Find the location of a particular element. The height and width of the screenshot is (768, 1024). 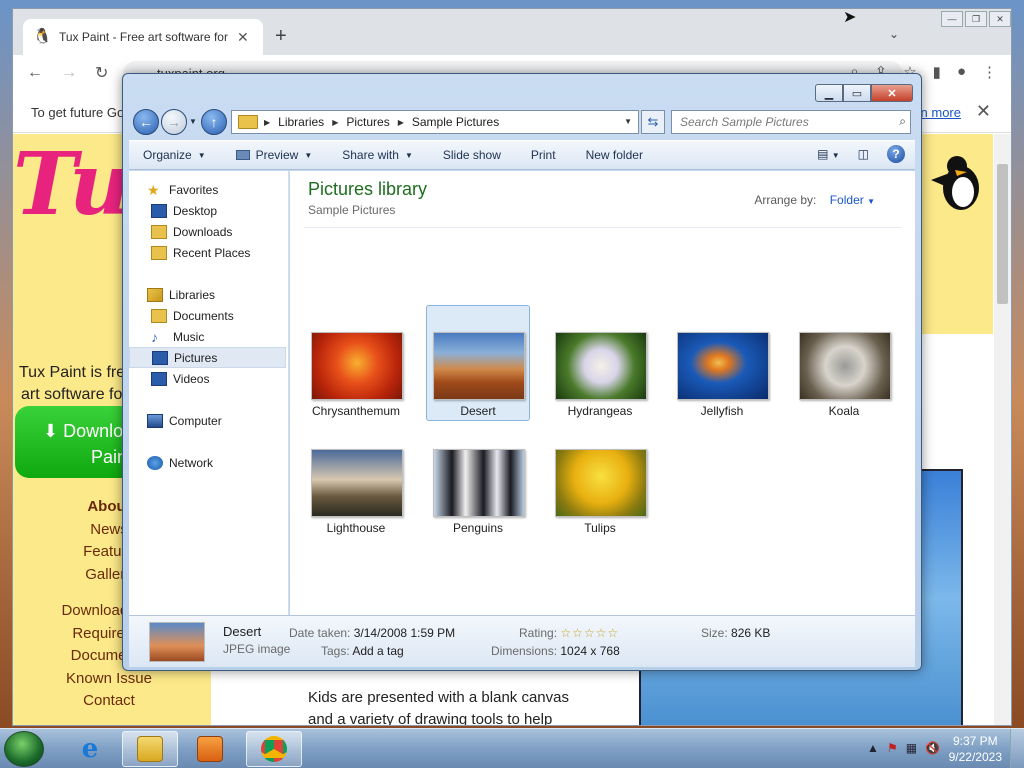

view-controls: ▤ ▼ ◫ ? is located at coordinates (861, 154).